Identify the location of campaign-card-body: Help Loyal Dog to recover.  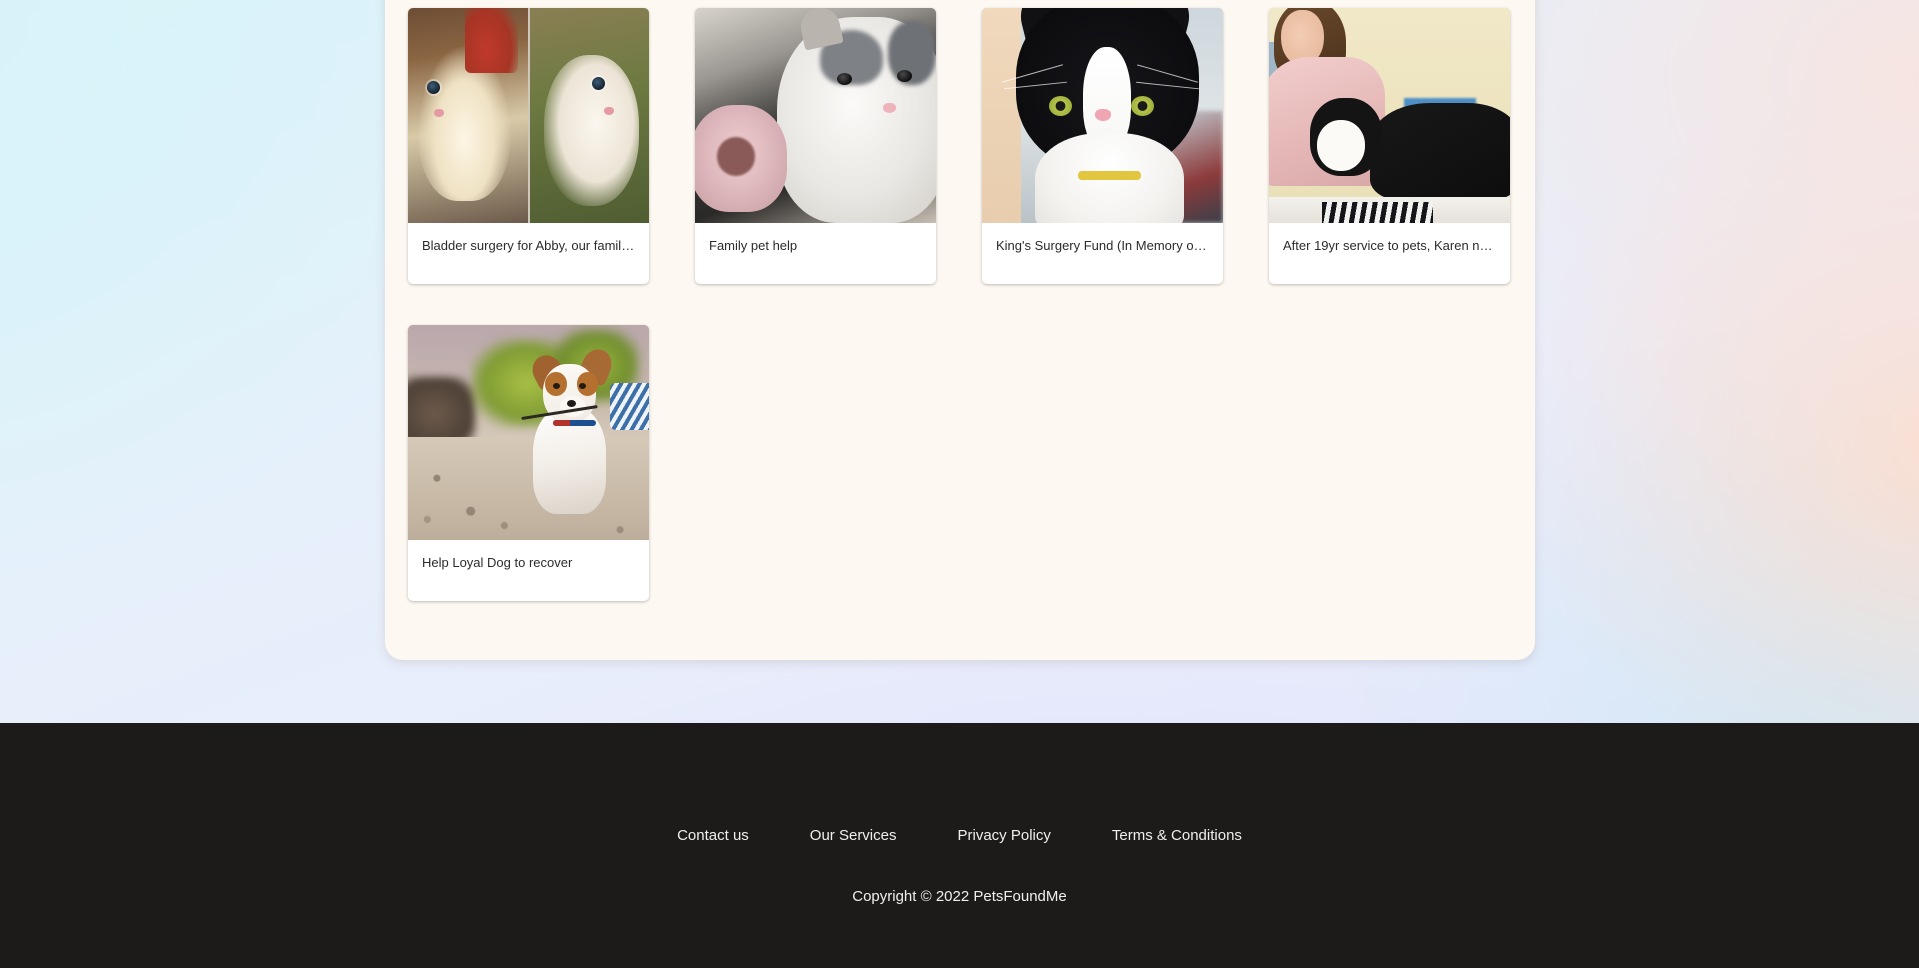
(528, 570).